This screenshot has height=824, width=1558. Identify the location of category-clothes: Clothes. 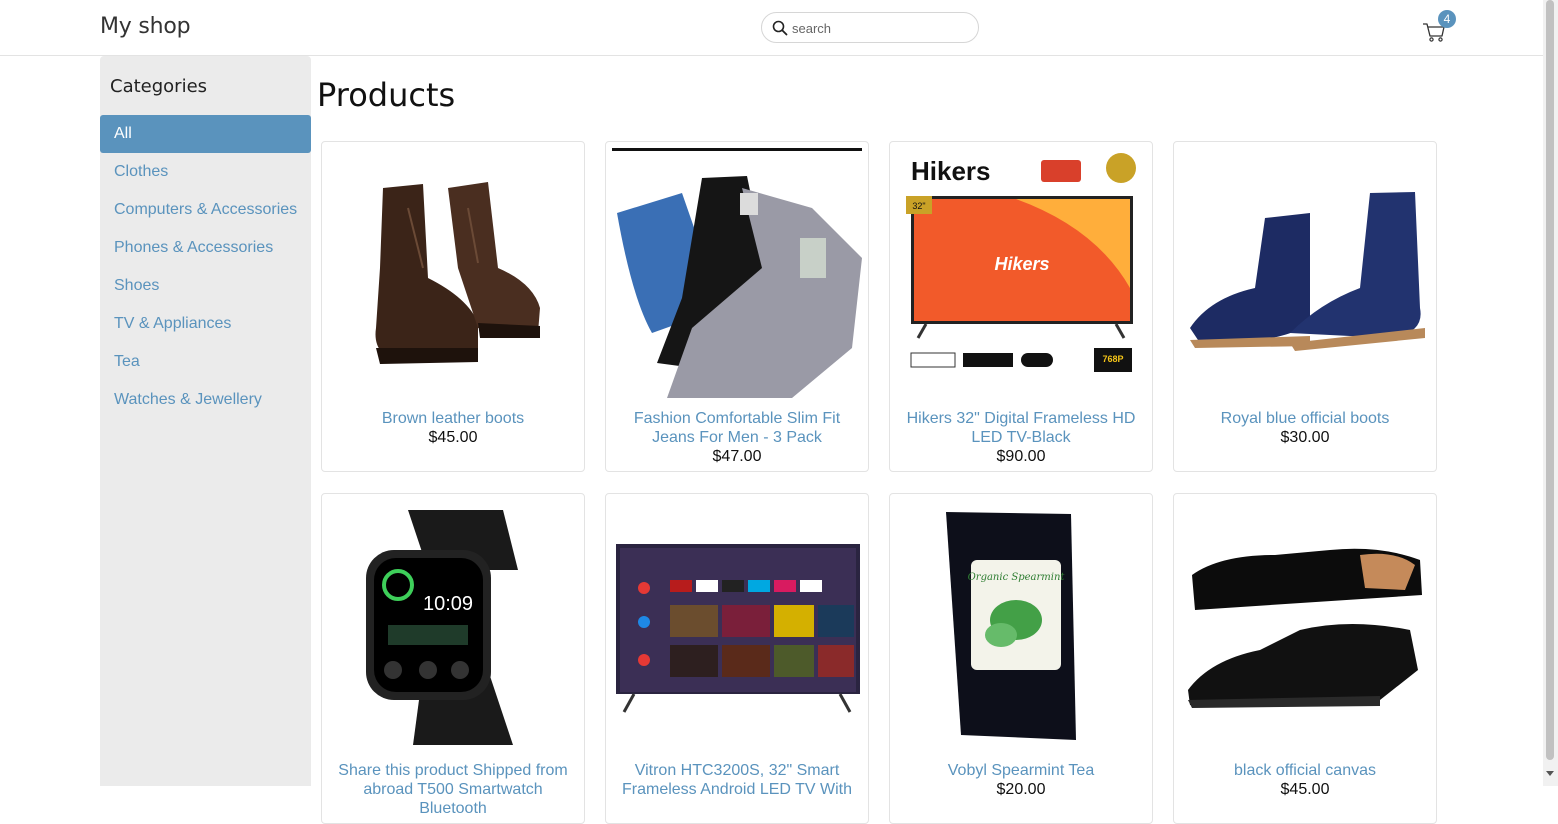
(205, 172).